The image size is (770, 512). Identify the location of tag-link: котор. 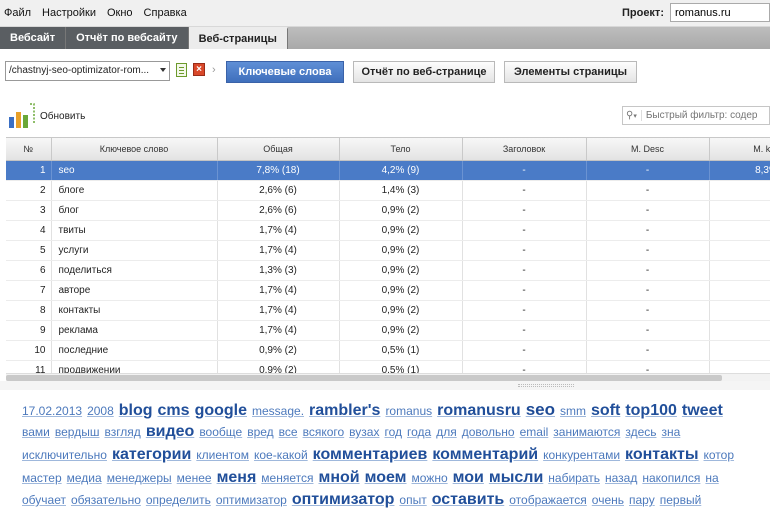
(719, 455).